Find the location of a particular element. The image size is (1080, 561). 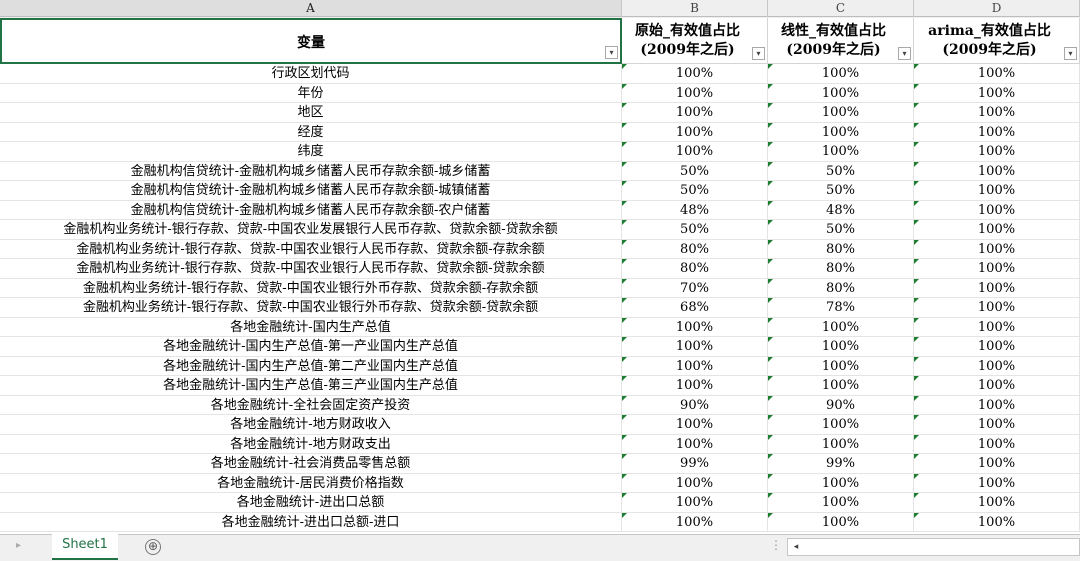

splitter-dots-icon: ⋮ is located at coordinates (776, 545).